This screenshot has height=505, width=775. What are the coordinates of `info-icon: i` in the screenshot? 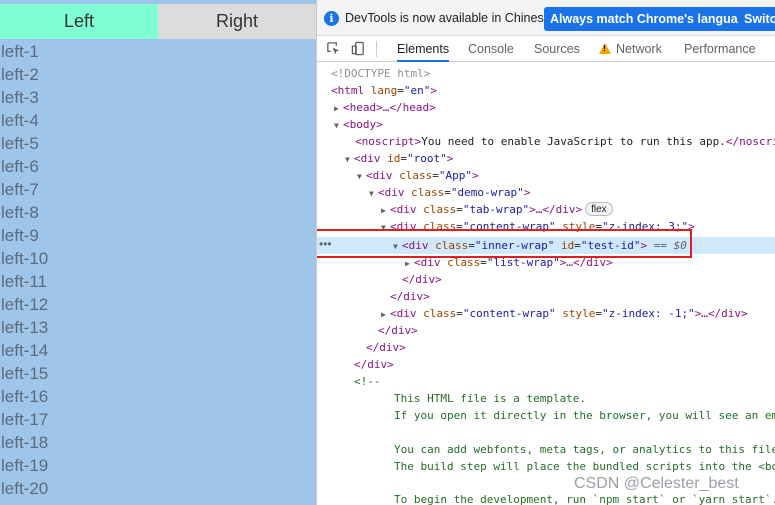 It's located at (331, 18).